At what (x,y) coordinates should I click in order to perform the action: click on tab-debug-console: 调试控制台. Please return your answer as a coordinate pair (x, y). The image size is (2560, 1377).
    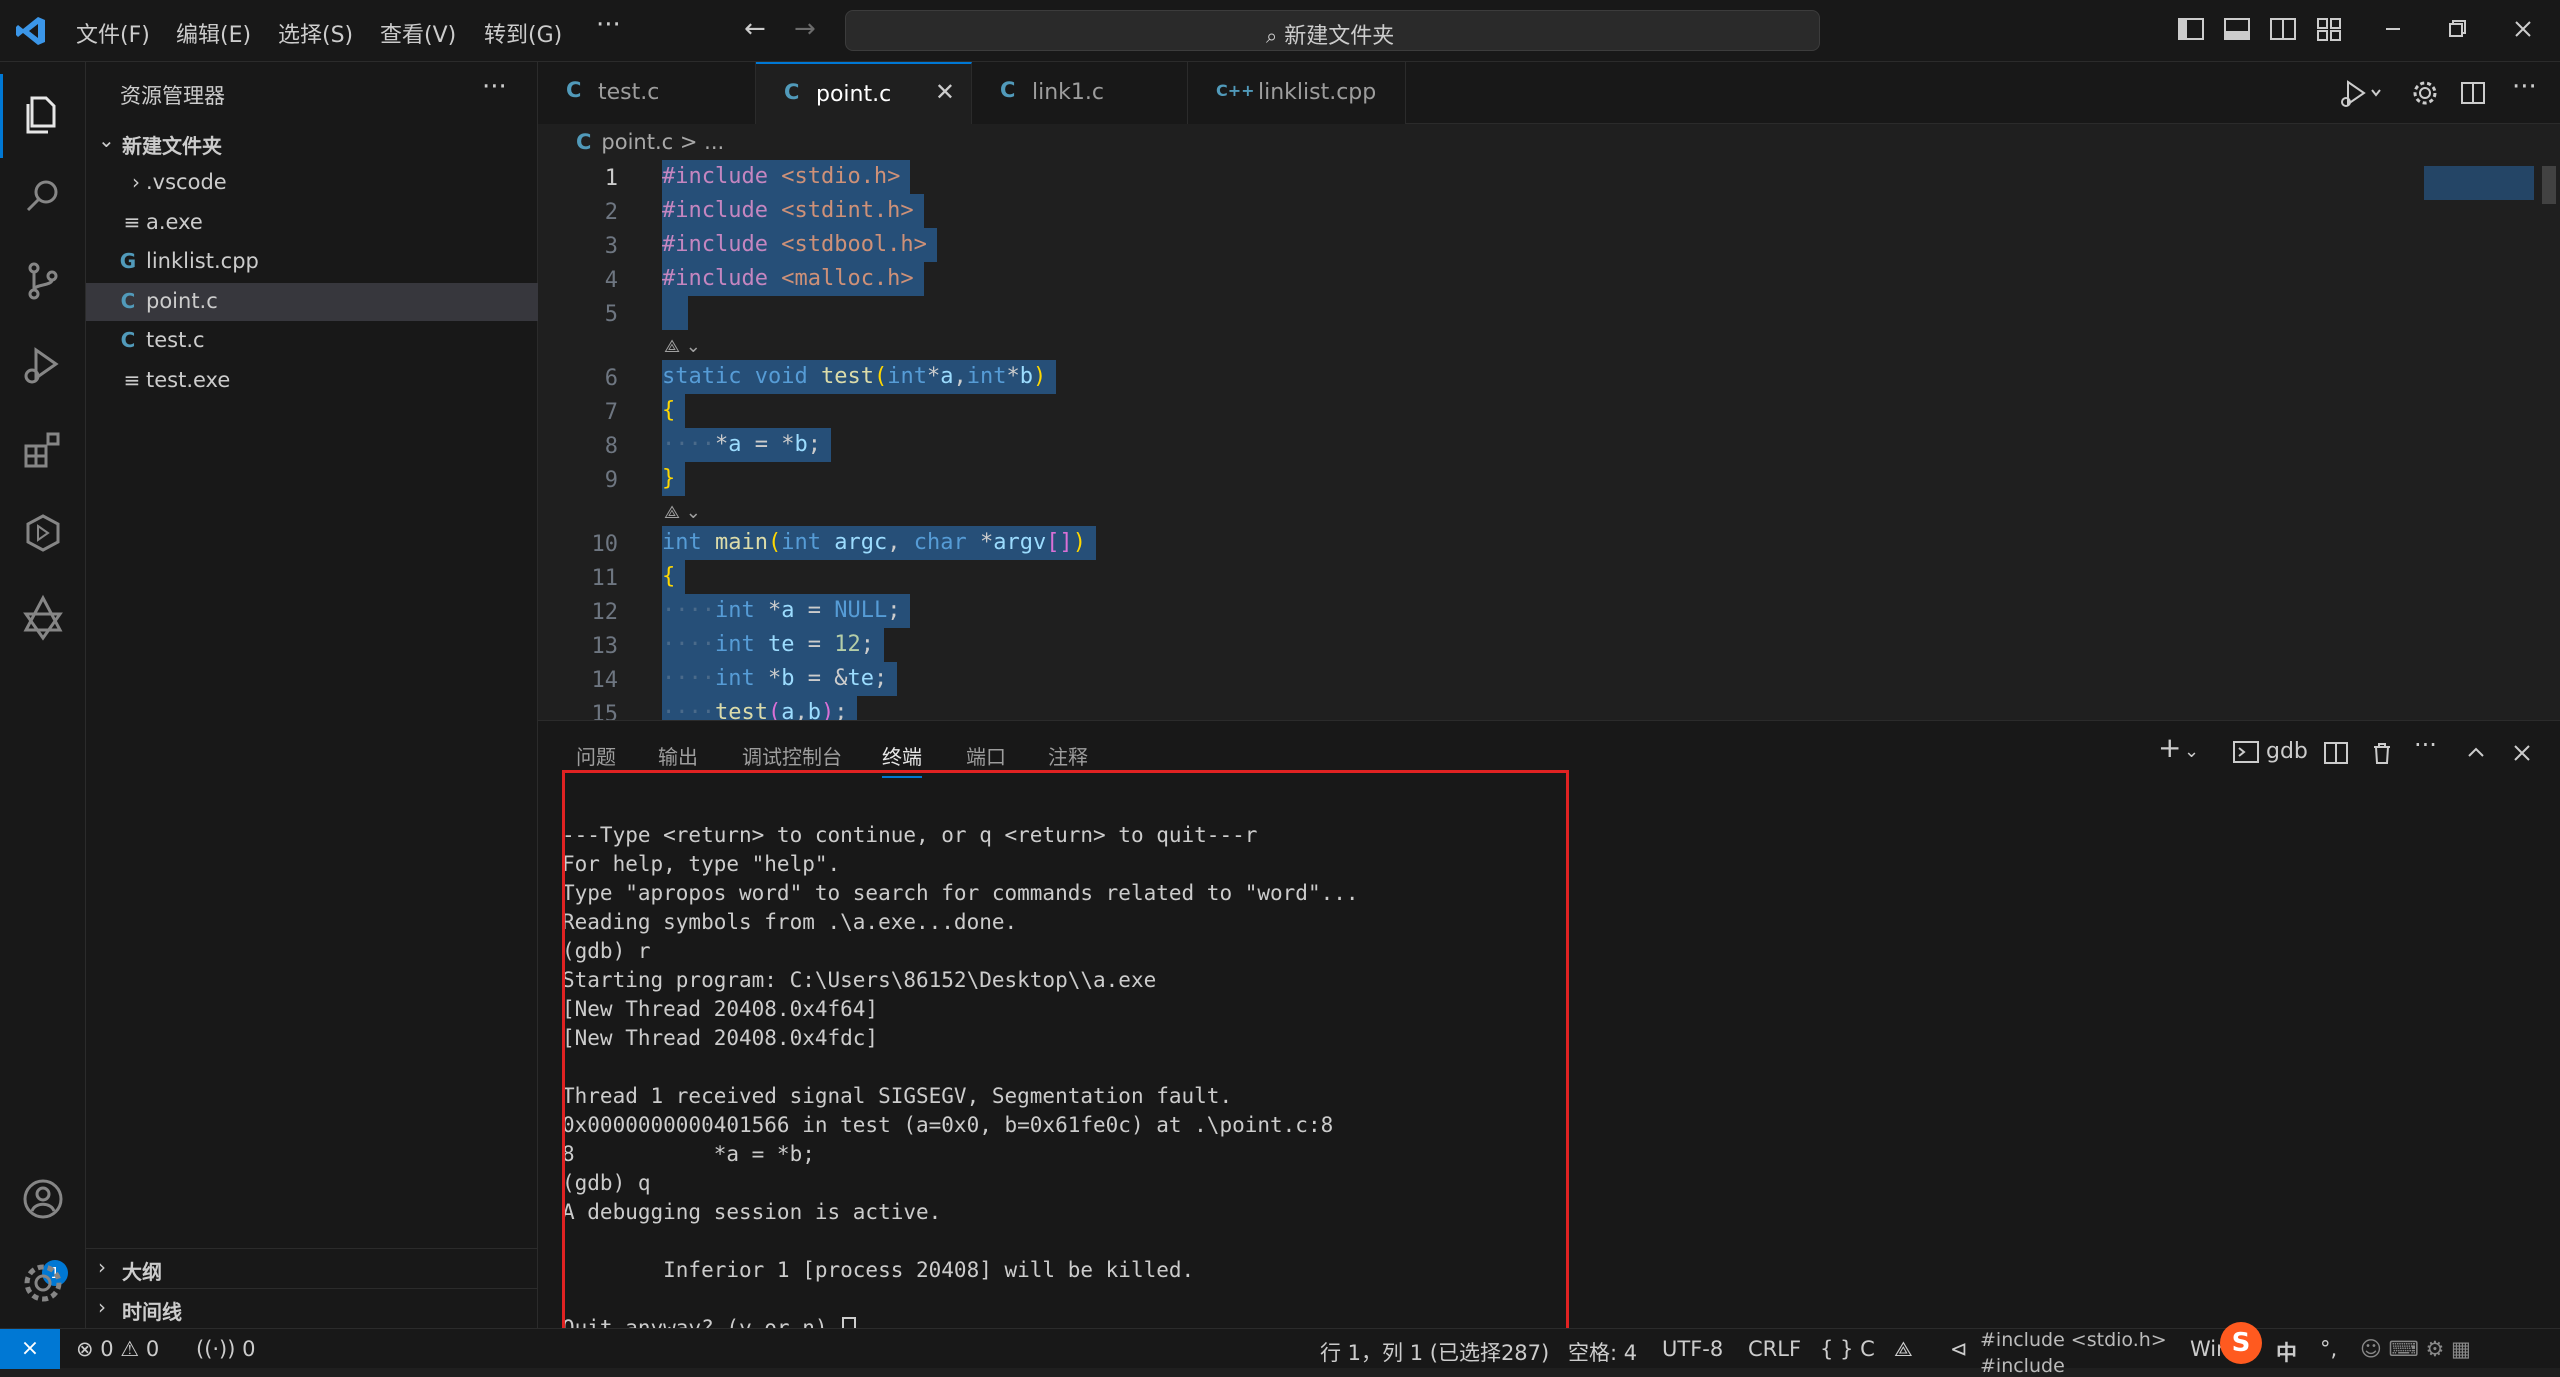
    Looking at the image, I should click on (792, 755).